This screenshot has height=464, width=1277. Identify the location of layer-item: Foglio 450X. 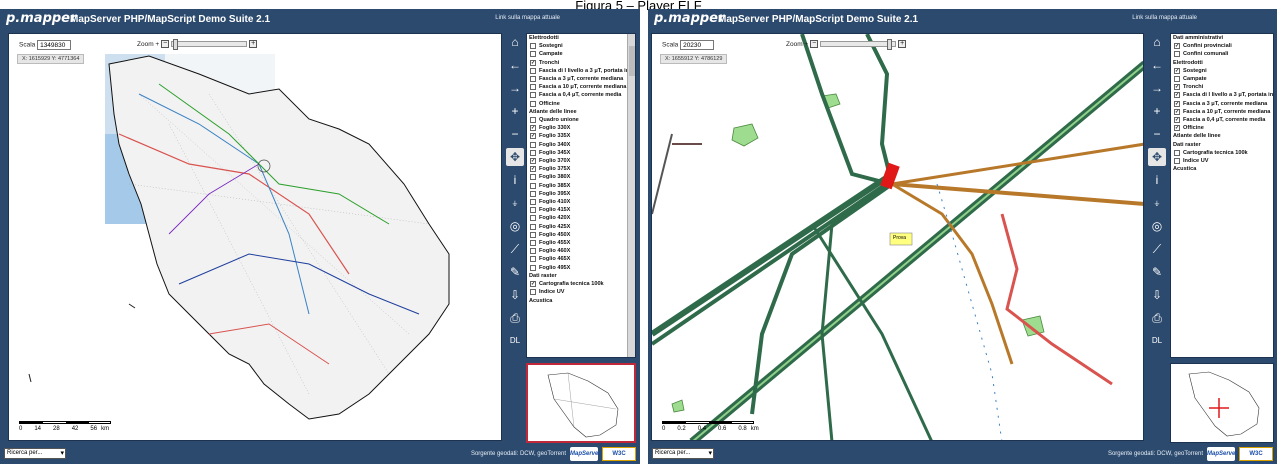
(581, 235).